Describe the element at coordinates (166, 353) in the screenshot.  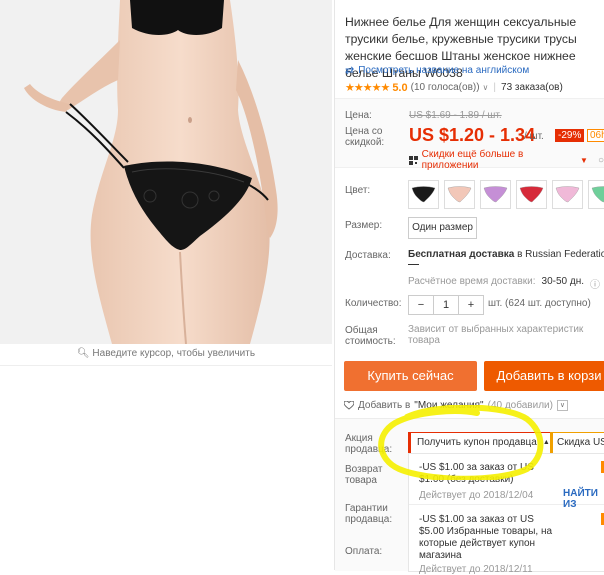
I see `zoom-hint: 🔍︎ Наведите курсор, чтобы увеличить` at that location.